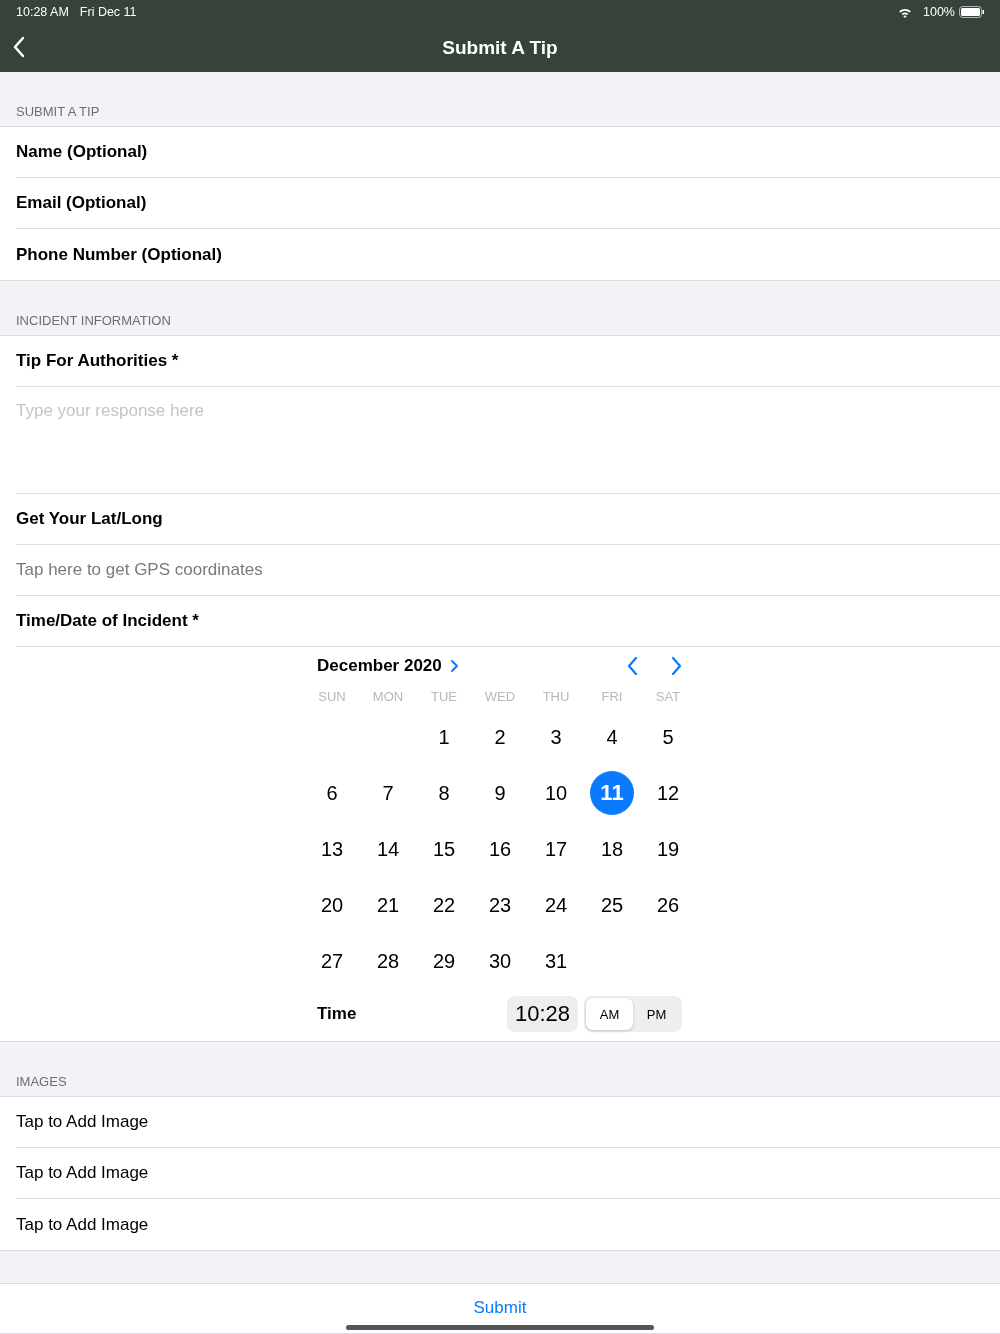  I want to click on field-label: Get Your Lat/Long, so click(89, 519).